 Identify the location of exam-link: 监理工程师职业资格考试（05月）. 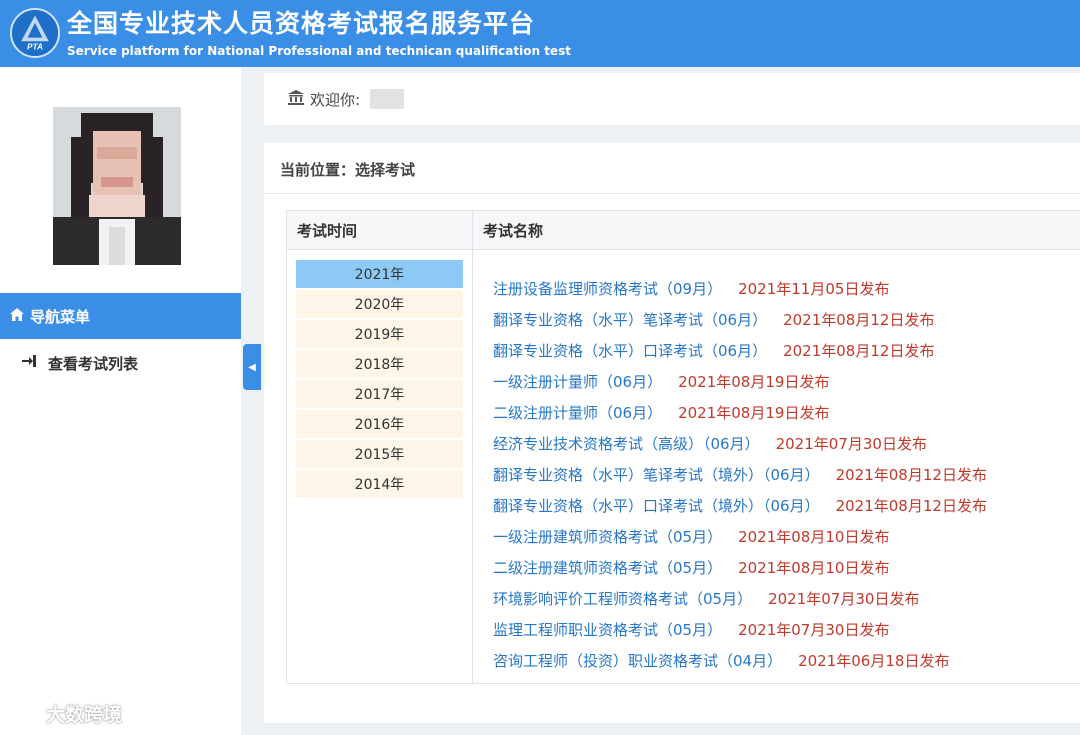
(607, 629).